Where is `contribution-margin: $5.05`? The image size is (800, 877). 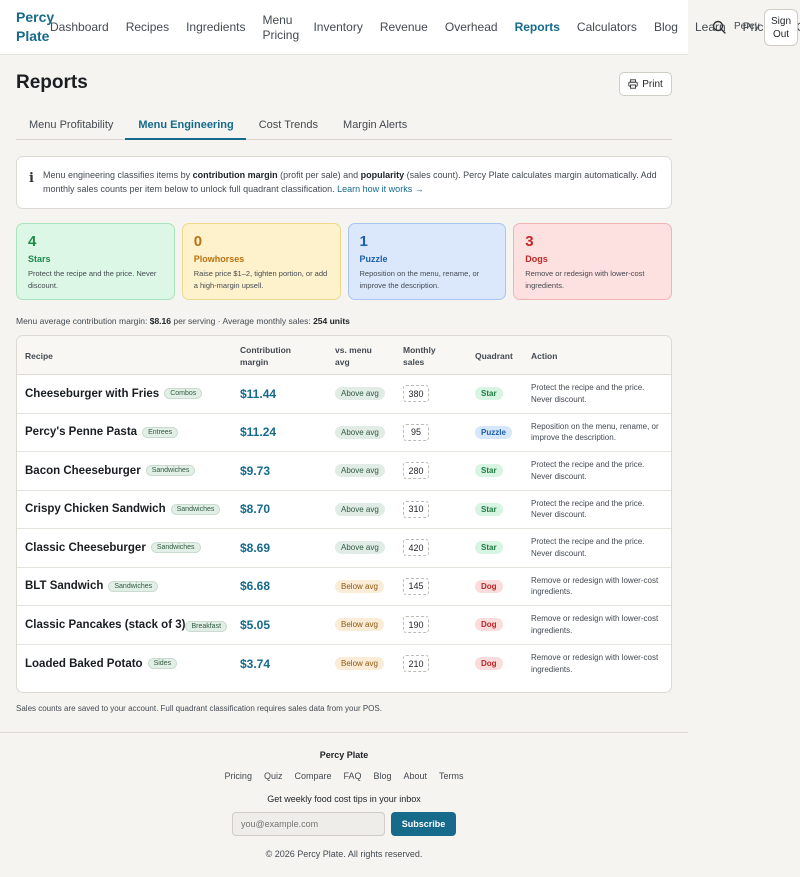 contribution-margin: $5.05 is located at coordinates (255, 624).